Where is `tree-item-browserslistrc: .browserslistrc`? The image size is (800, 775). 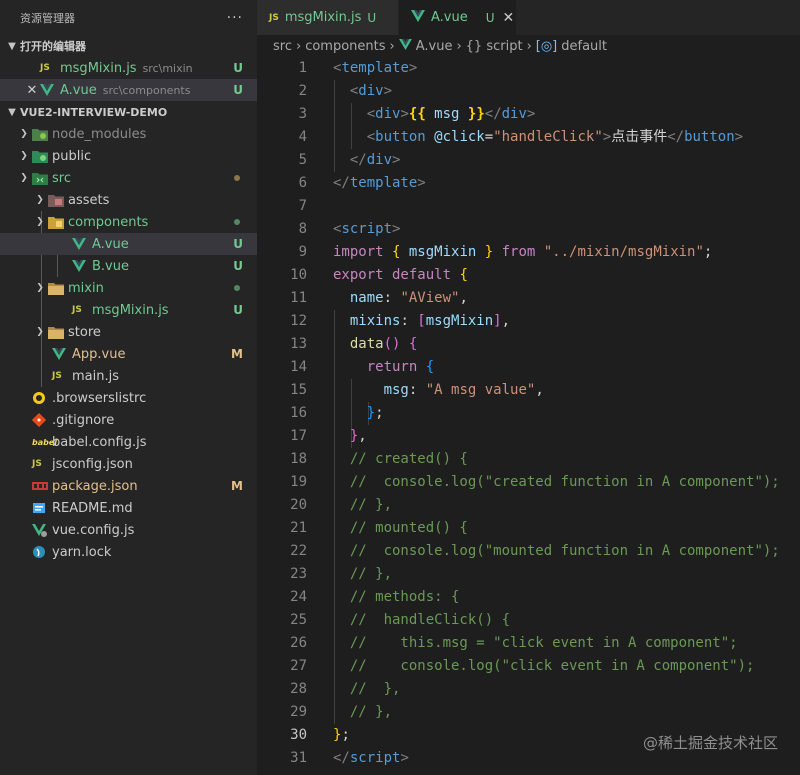 tree-item-browserslistrc: .browserslistrc is located at coordinates (128, 398).